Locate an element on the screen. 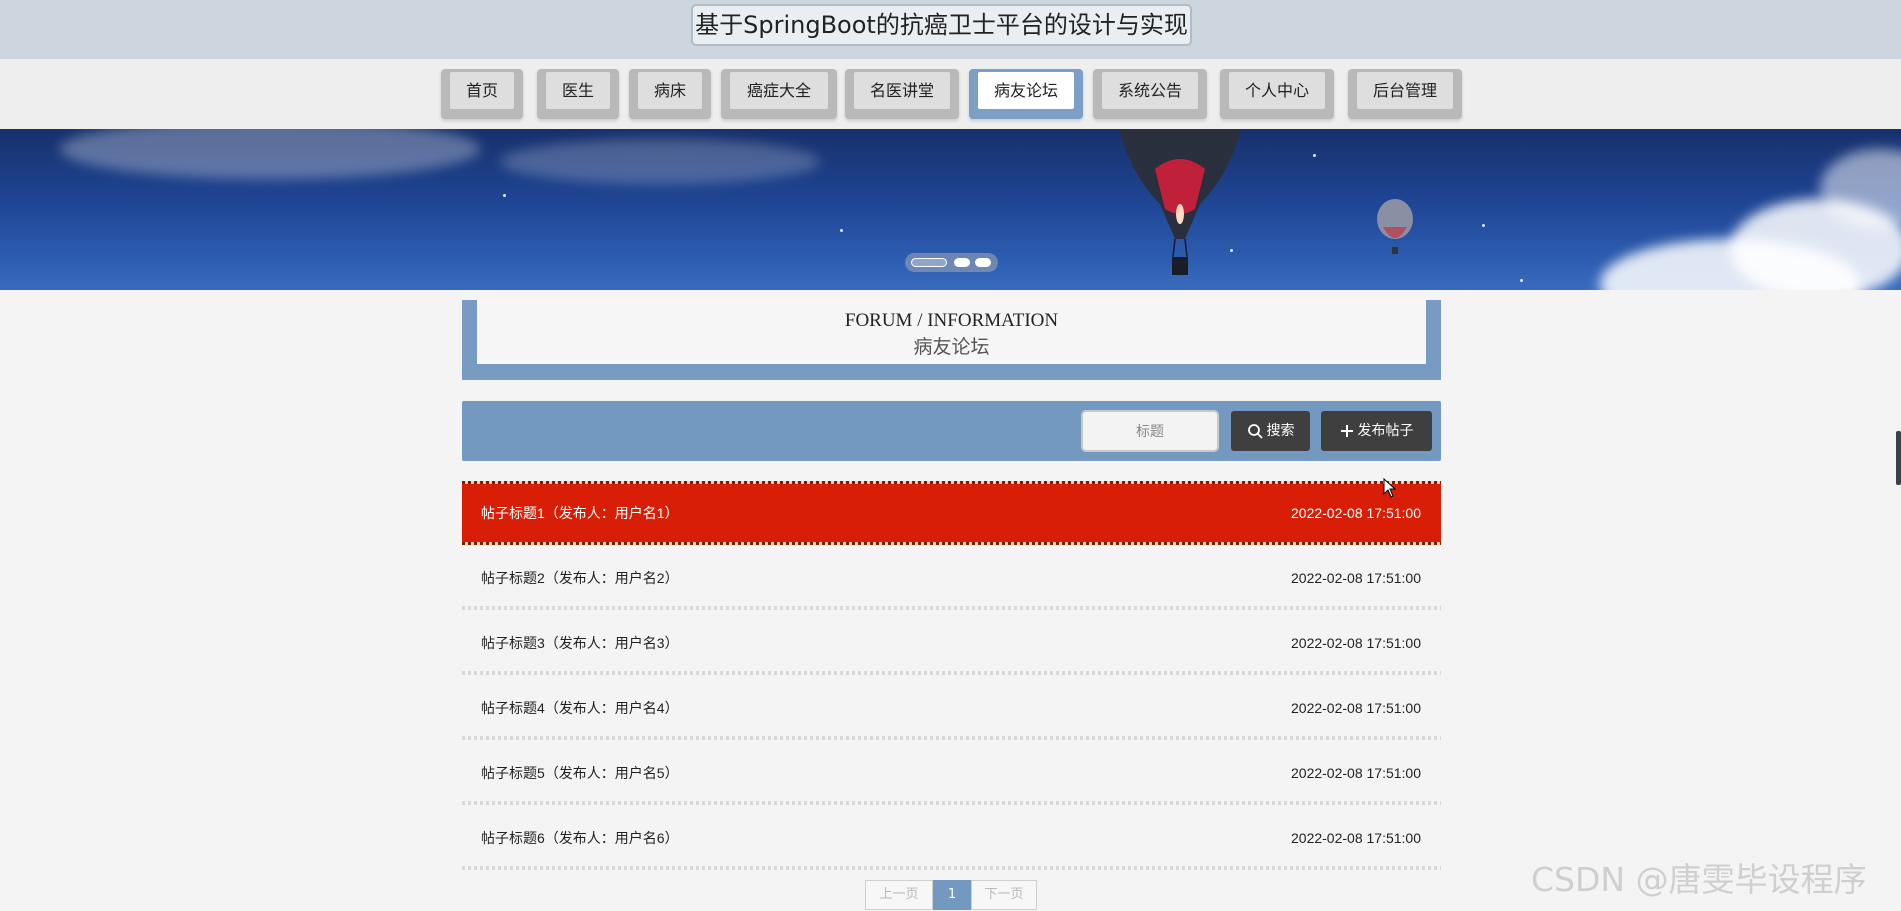  section-header: FORUM / INFORMATION 病友论坛 is located at coordinates (951, 340).